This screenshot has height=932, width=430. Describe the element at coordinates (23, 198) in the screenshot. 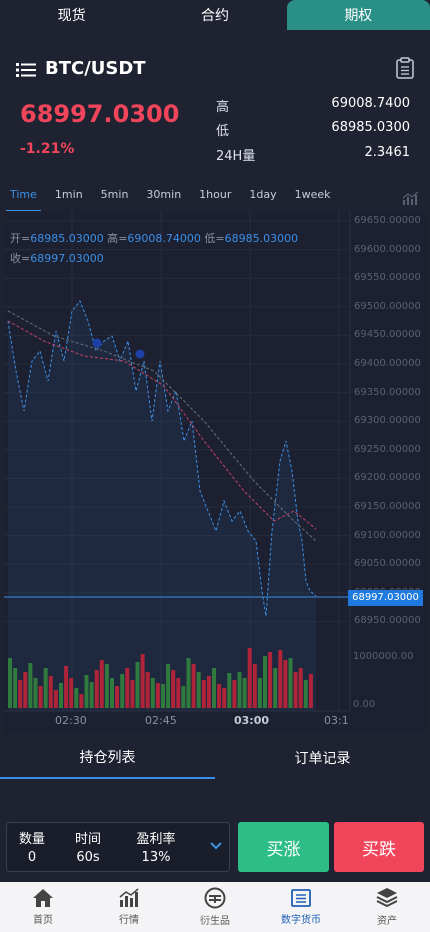

I see `interval-time: Time` at that location.